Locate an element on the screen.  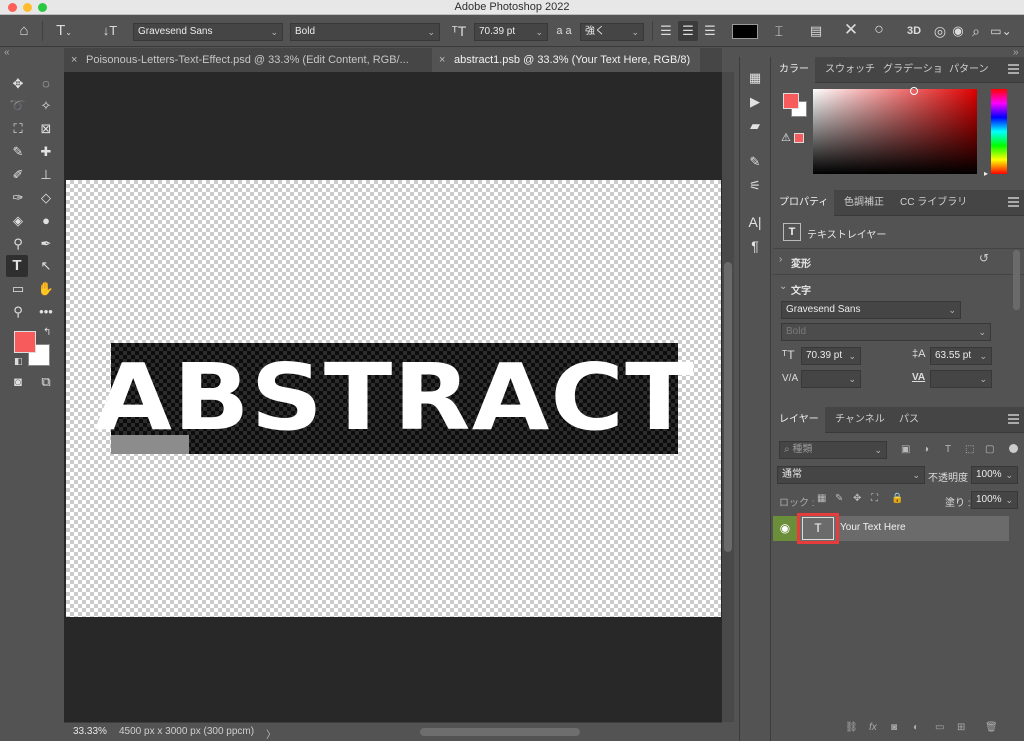
gamut-color-swatch is located at coordinates (799, 138).